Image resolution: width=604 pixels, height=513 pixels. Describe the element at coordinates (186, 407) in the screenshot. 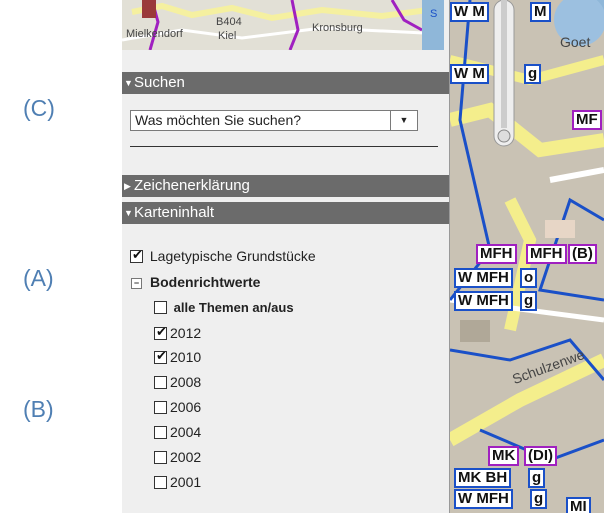

I see `year-2006-label: 2006` at that location.